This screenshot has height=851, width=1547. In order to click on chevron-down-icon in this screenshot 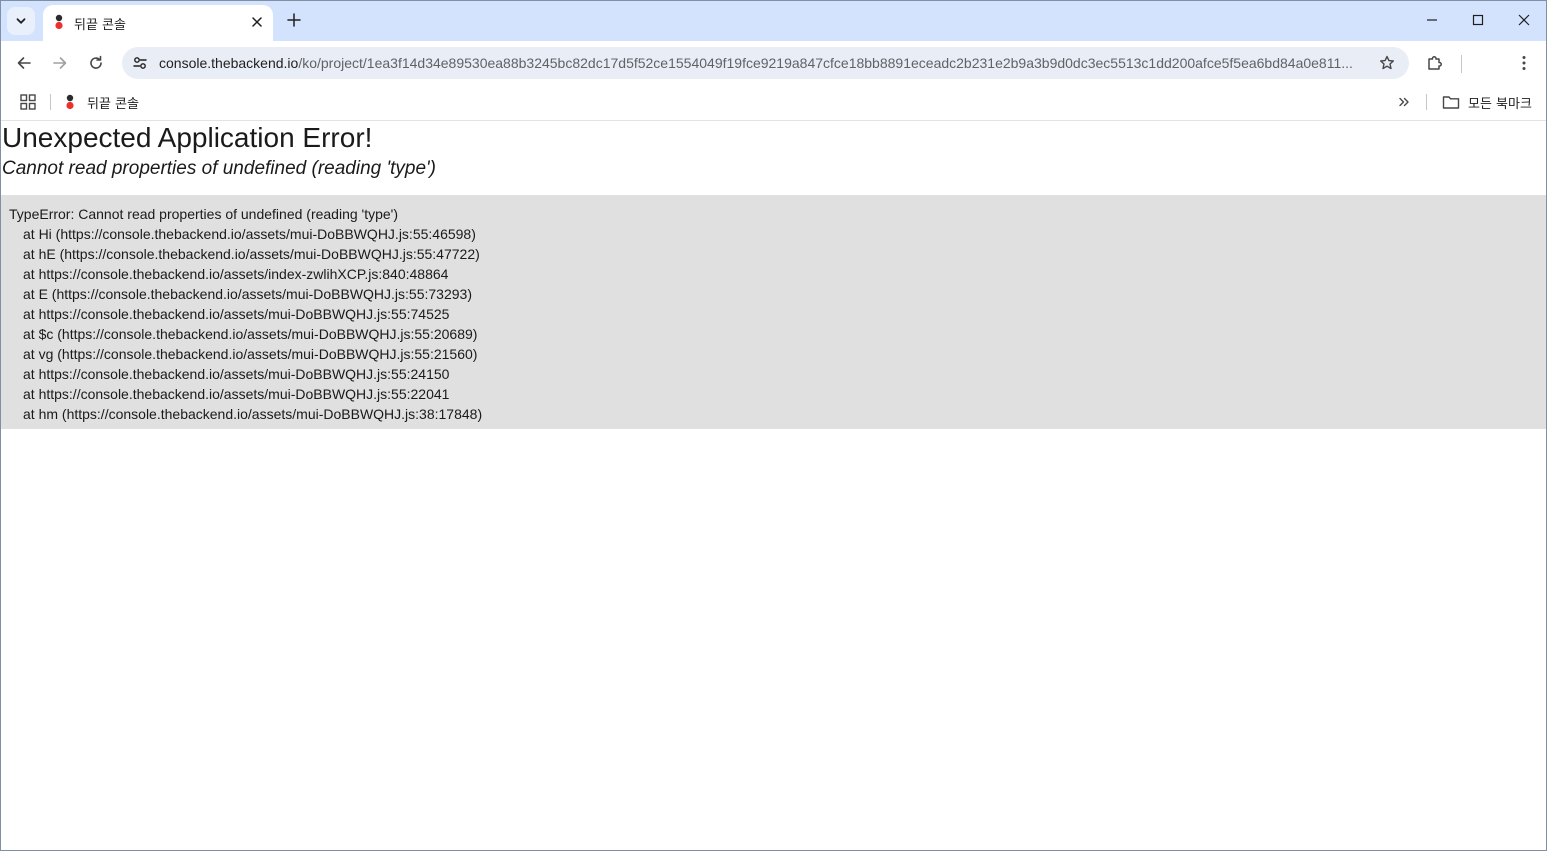, I will do `click(21, 21)`.